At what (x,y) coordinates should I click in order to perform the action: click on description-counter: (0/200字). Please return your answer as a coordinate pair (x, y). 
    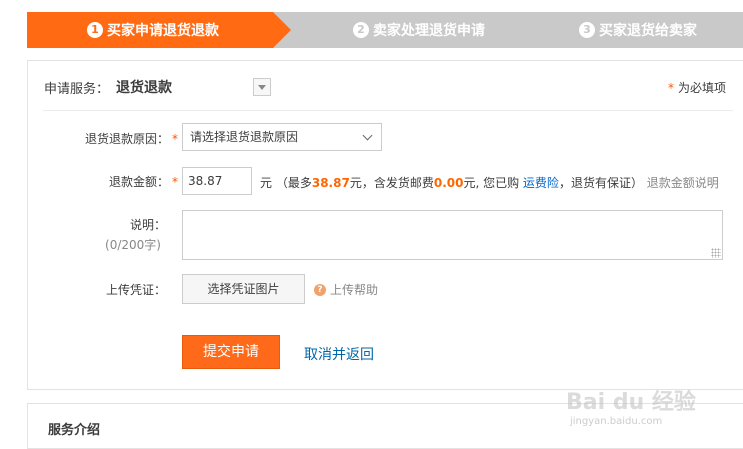
    Looking at the image, I should click on (133, 245).